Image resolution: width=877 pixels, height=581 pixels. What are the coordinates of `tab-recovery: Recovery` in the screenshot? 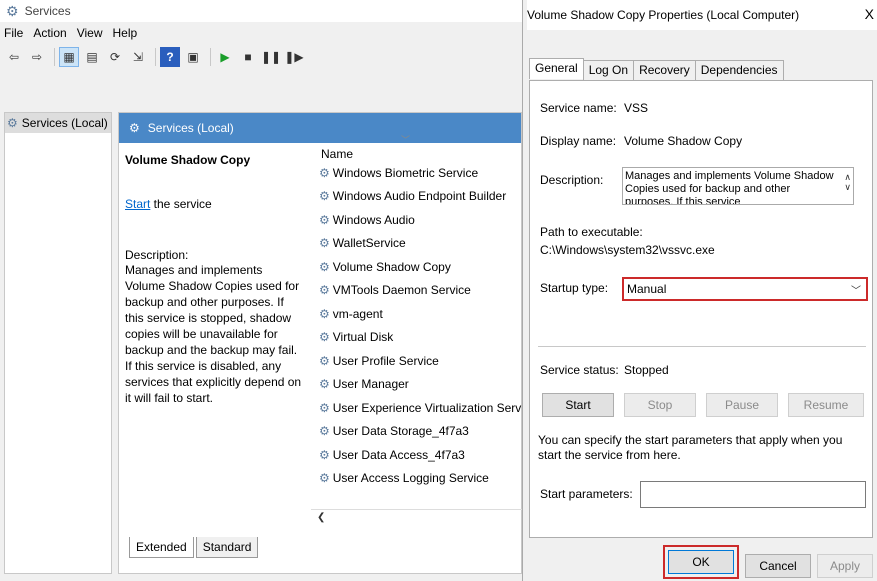 It's located at (664, 70).